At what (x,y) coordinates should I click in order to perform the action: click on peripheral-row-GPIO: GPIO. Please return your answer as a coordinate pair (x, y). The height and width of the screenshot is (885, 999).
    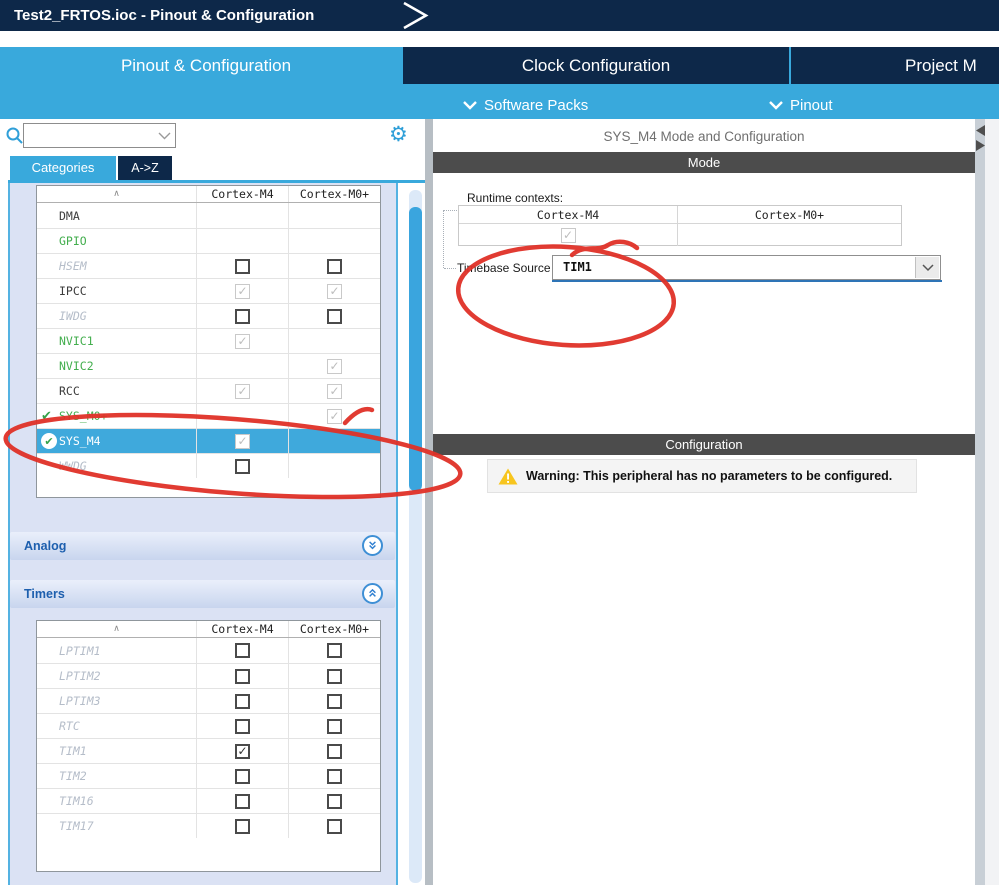
    Looking at the image, I should click on (208, 240).